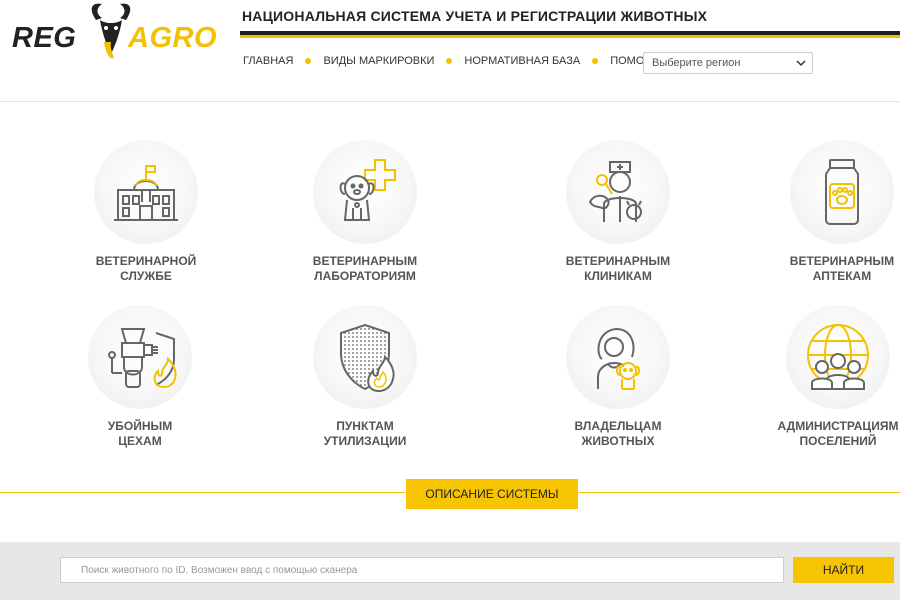 The image size is (900, 600). What do you see at coordinates (122, 35) in the screenshot?
I see `logo: REG AGRO` at bounding box center [122, 35].